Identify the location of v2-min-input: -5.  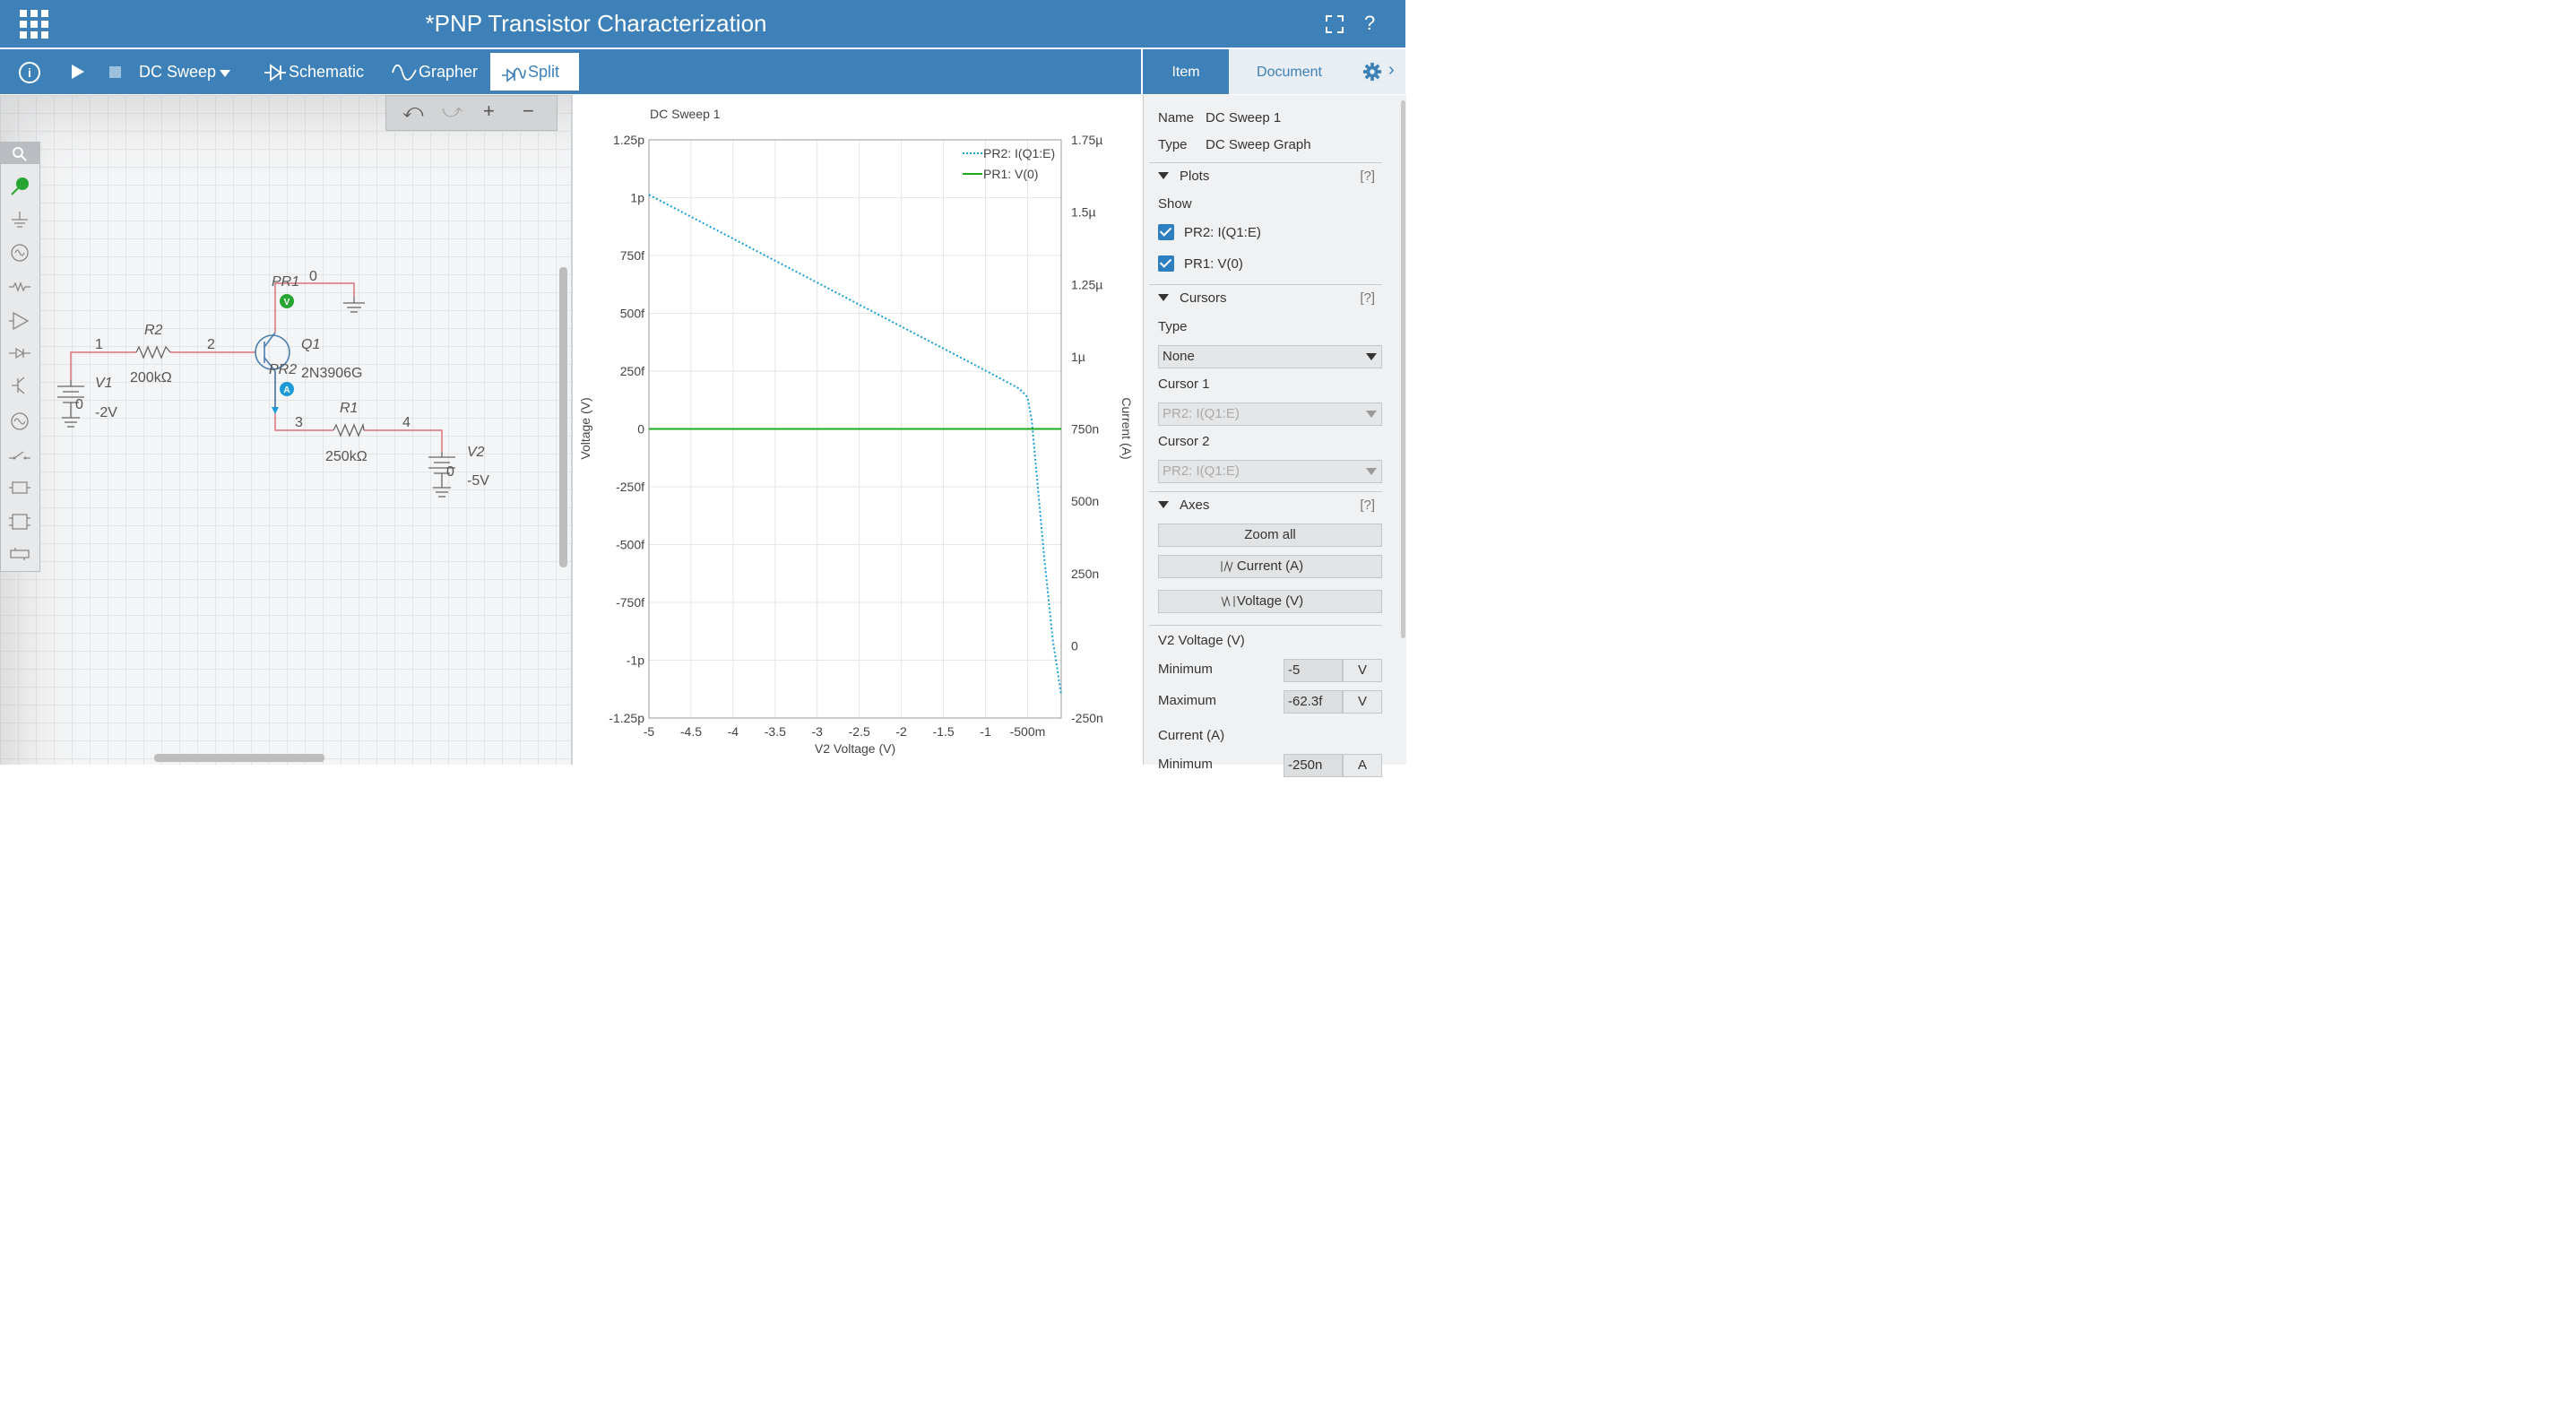
(1313, 670).